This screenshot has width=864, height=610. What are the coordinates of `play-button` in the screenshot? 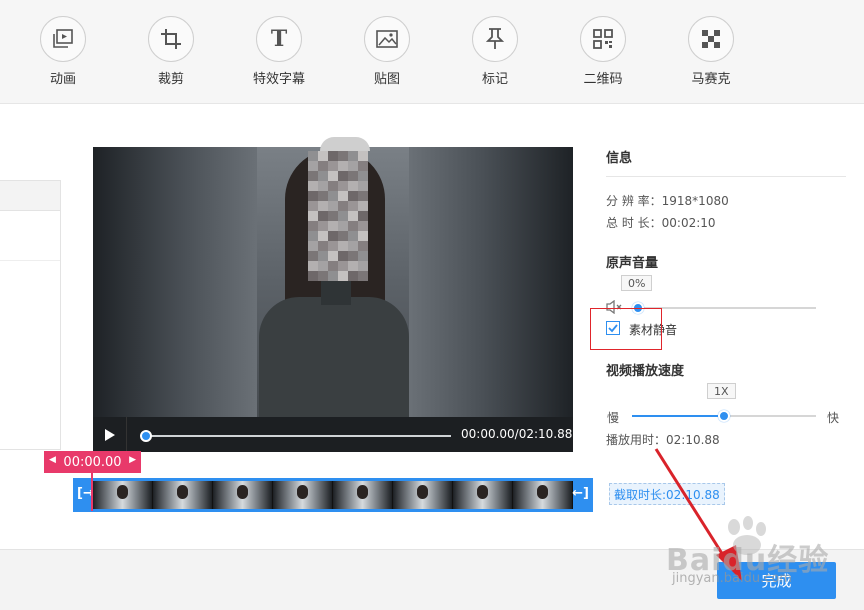 It's located at (110, 434).